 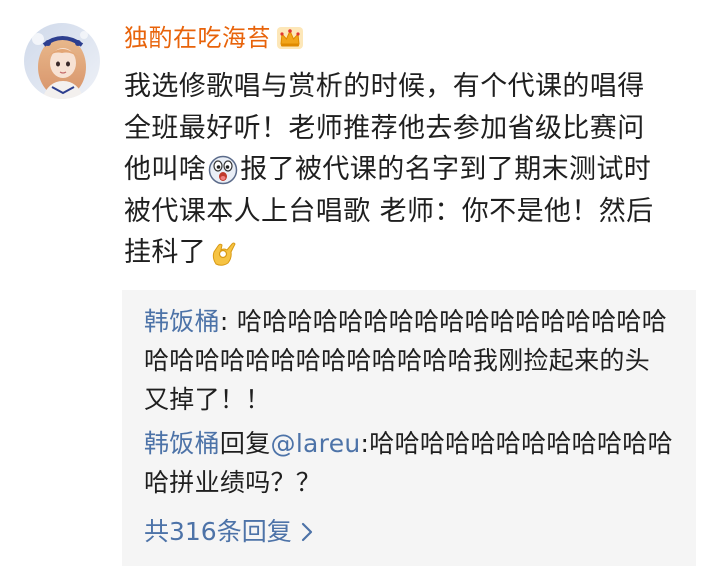 What do you see at coordinates (451, 321) in the screenshot?
I see `reply-text: 哈哈哈哈哈哈哈哈哈哈哈哈哈哈哈哈哈` at bounding box center [451, 321].